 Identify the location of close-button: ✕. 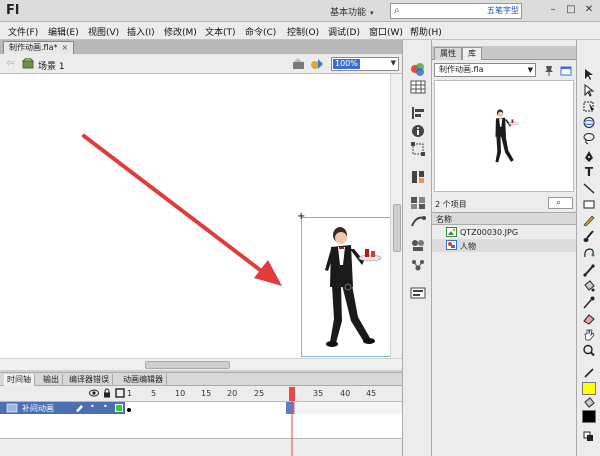
(589, 10).